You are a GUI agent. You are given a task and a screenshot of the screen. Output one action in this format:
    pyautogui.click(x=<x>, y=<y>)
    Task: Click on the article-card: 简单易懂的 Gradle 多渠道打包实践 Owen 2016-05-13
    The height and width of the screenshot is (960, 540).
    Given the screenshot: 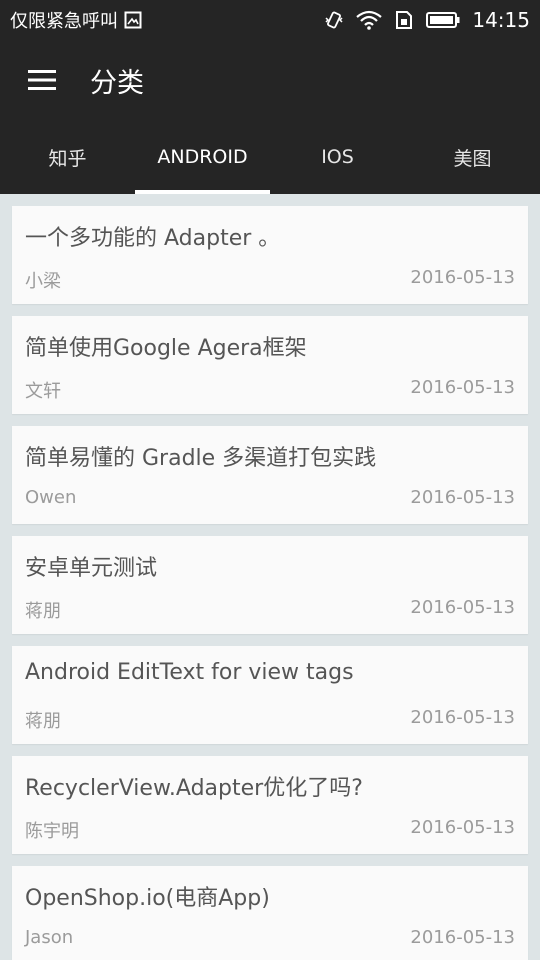 What is the action you would take?
    pyautogui.click(x=270, y=475)
    